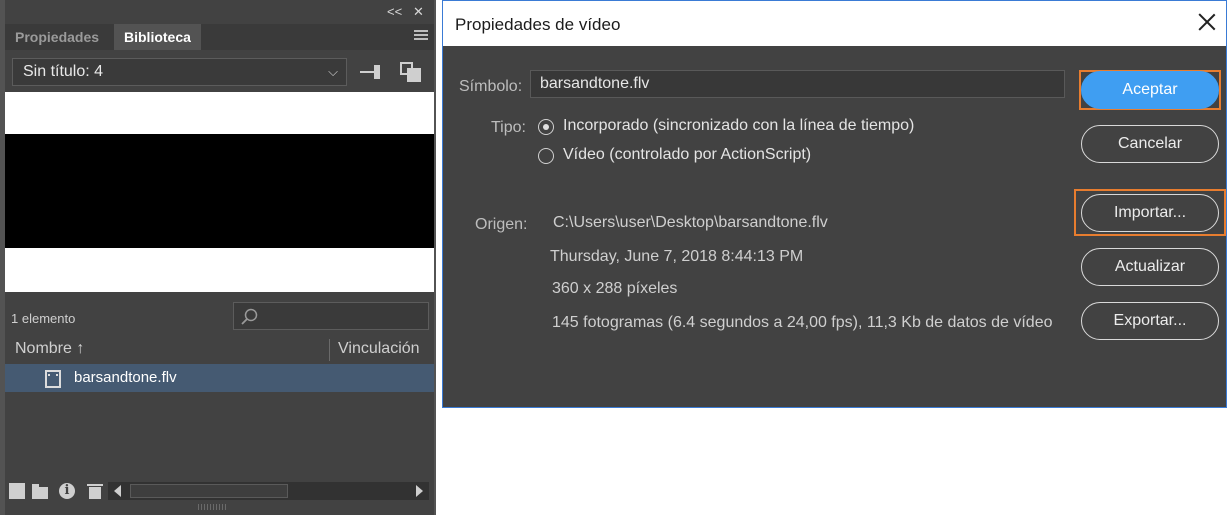 The image size is (1227, 515). I want to click on panel-topbar: << ✕, so click(219, 12).